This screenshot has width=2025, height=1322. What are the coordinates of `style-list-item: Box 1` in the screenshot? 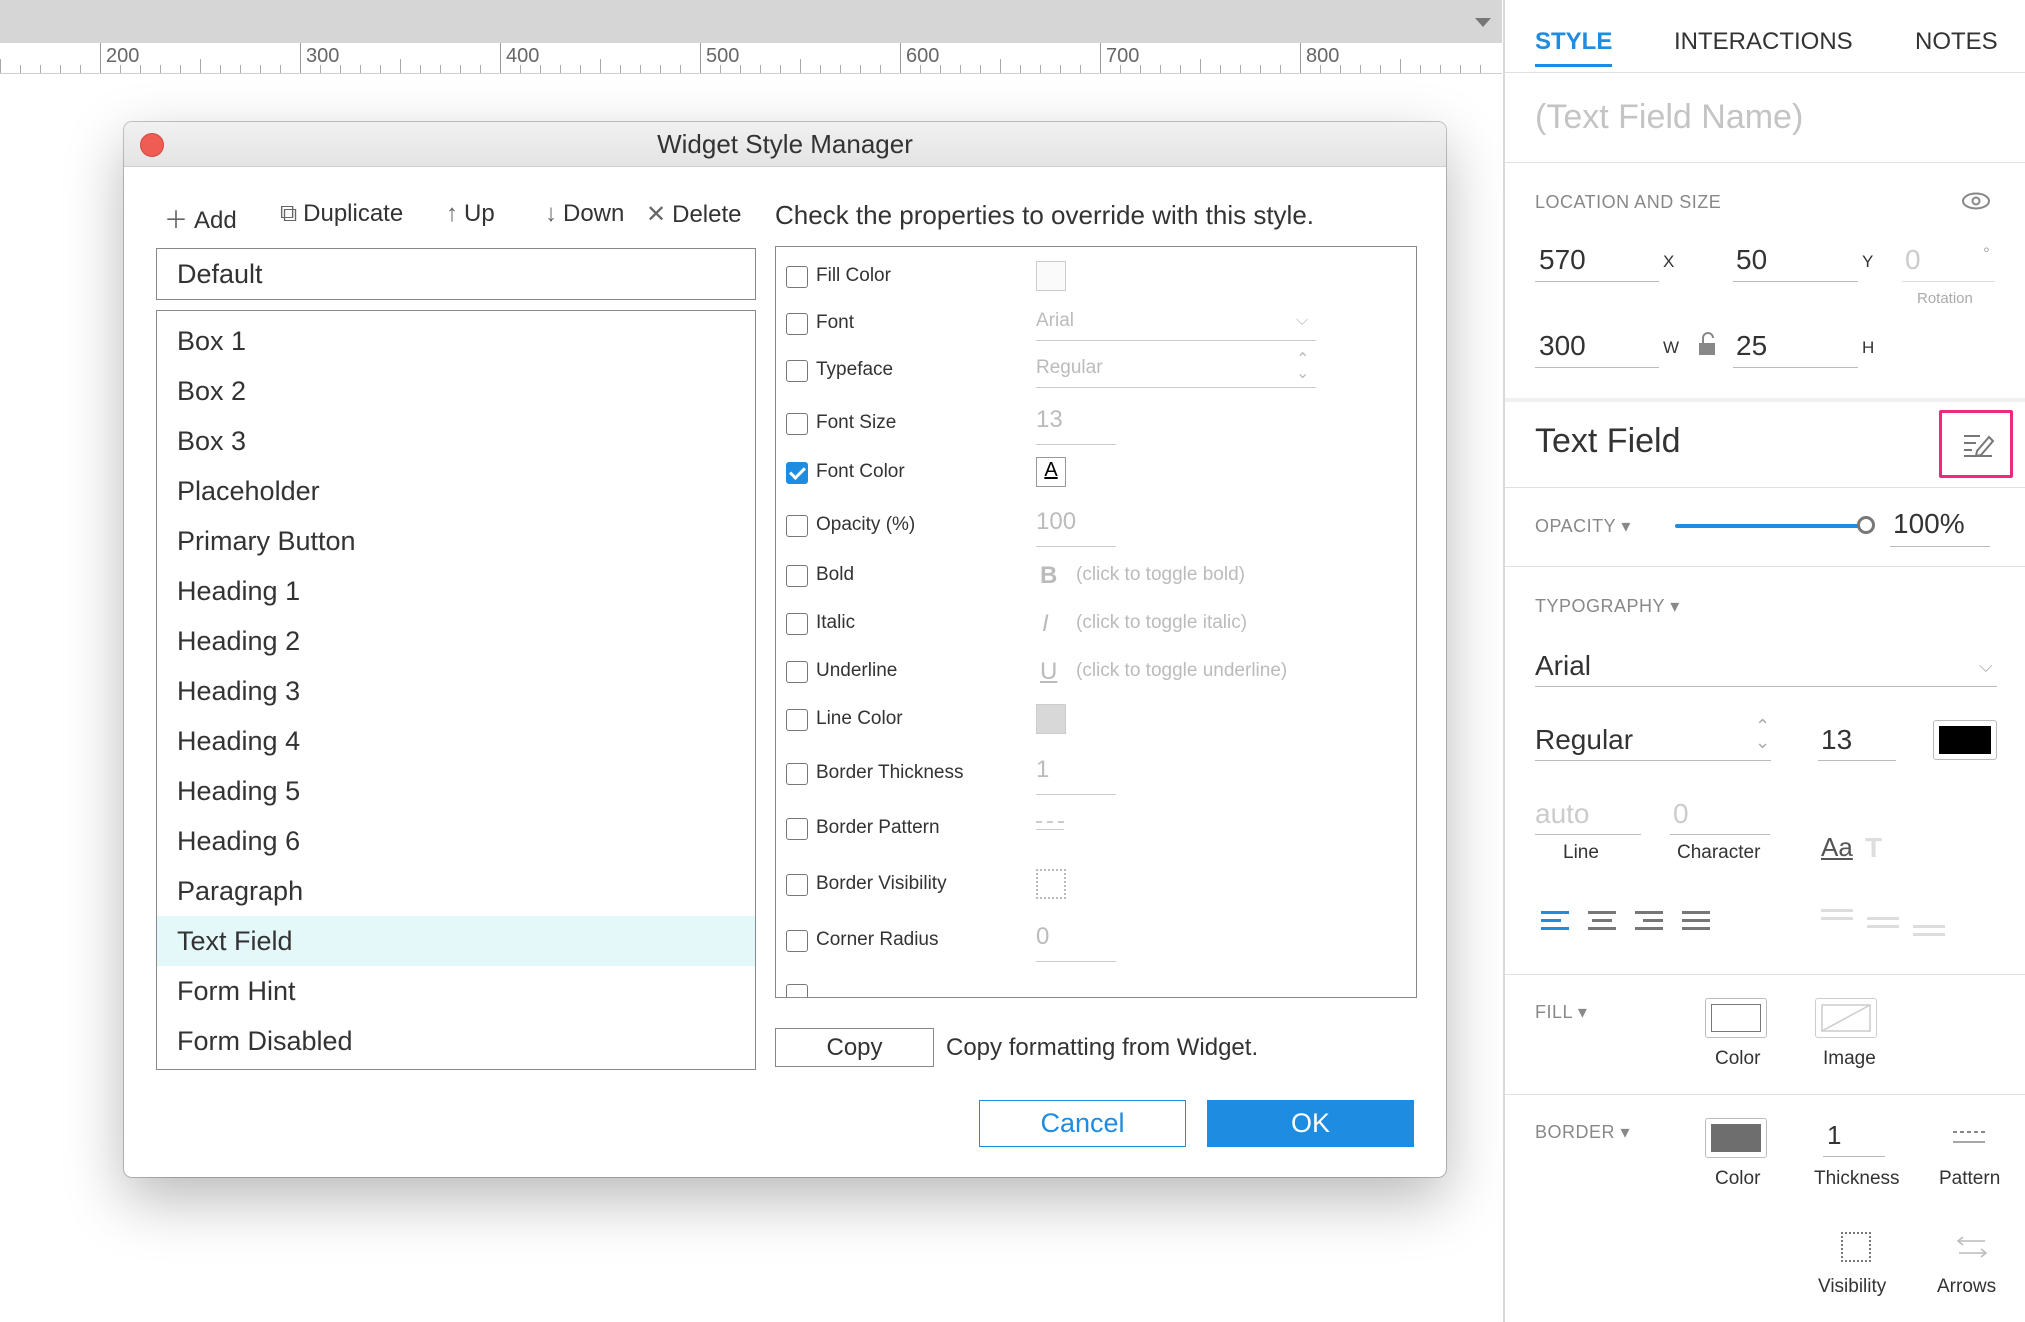 It's located at (456, 341).